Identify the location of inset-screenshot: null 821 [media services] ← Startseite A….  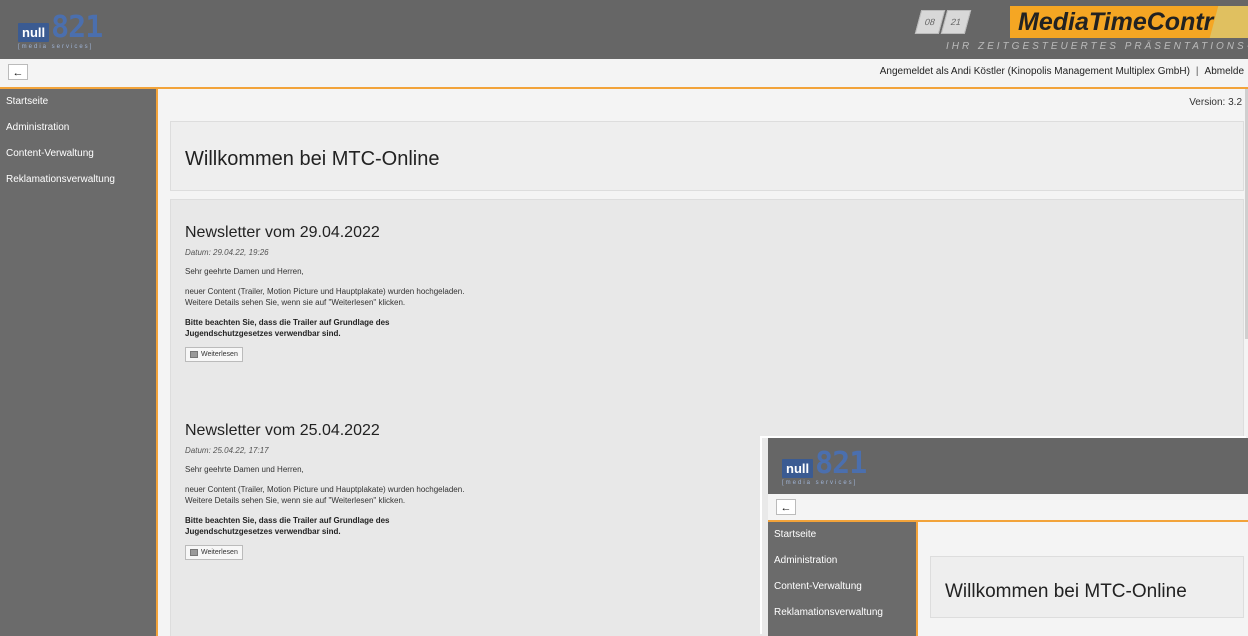
(1005, 537).